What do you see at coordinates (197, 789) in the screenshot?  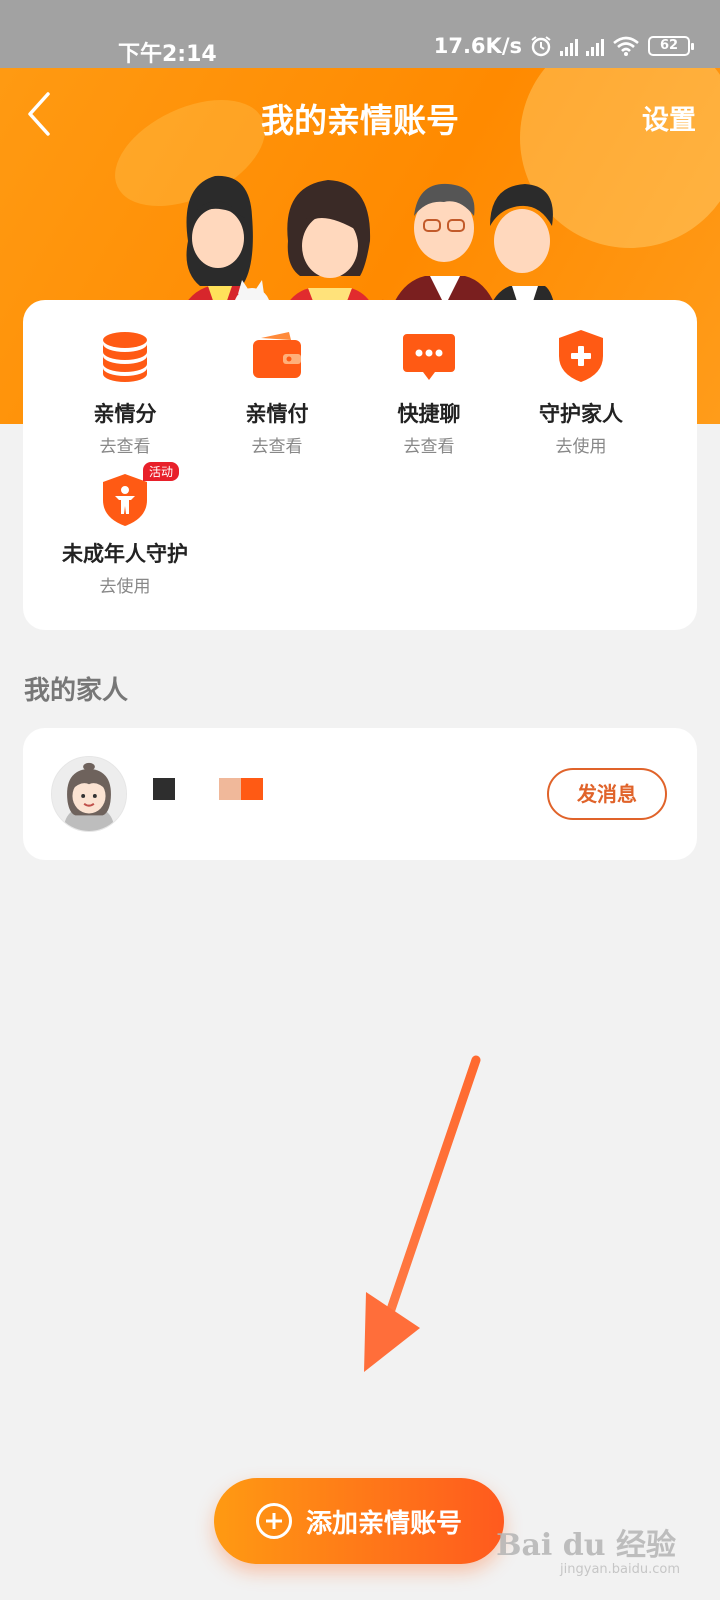 I see `redaction-gap` at bounding box center [197, 789].